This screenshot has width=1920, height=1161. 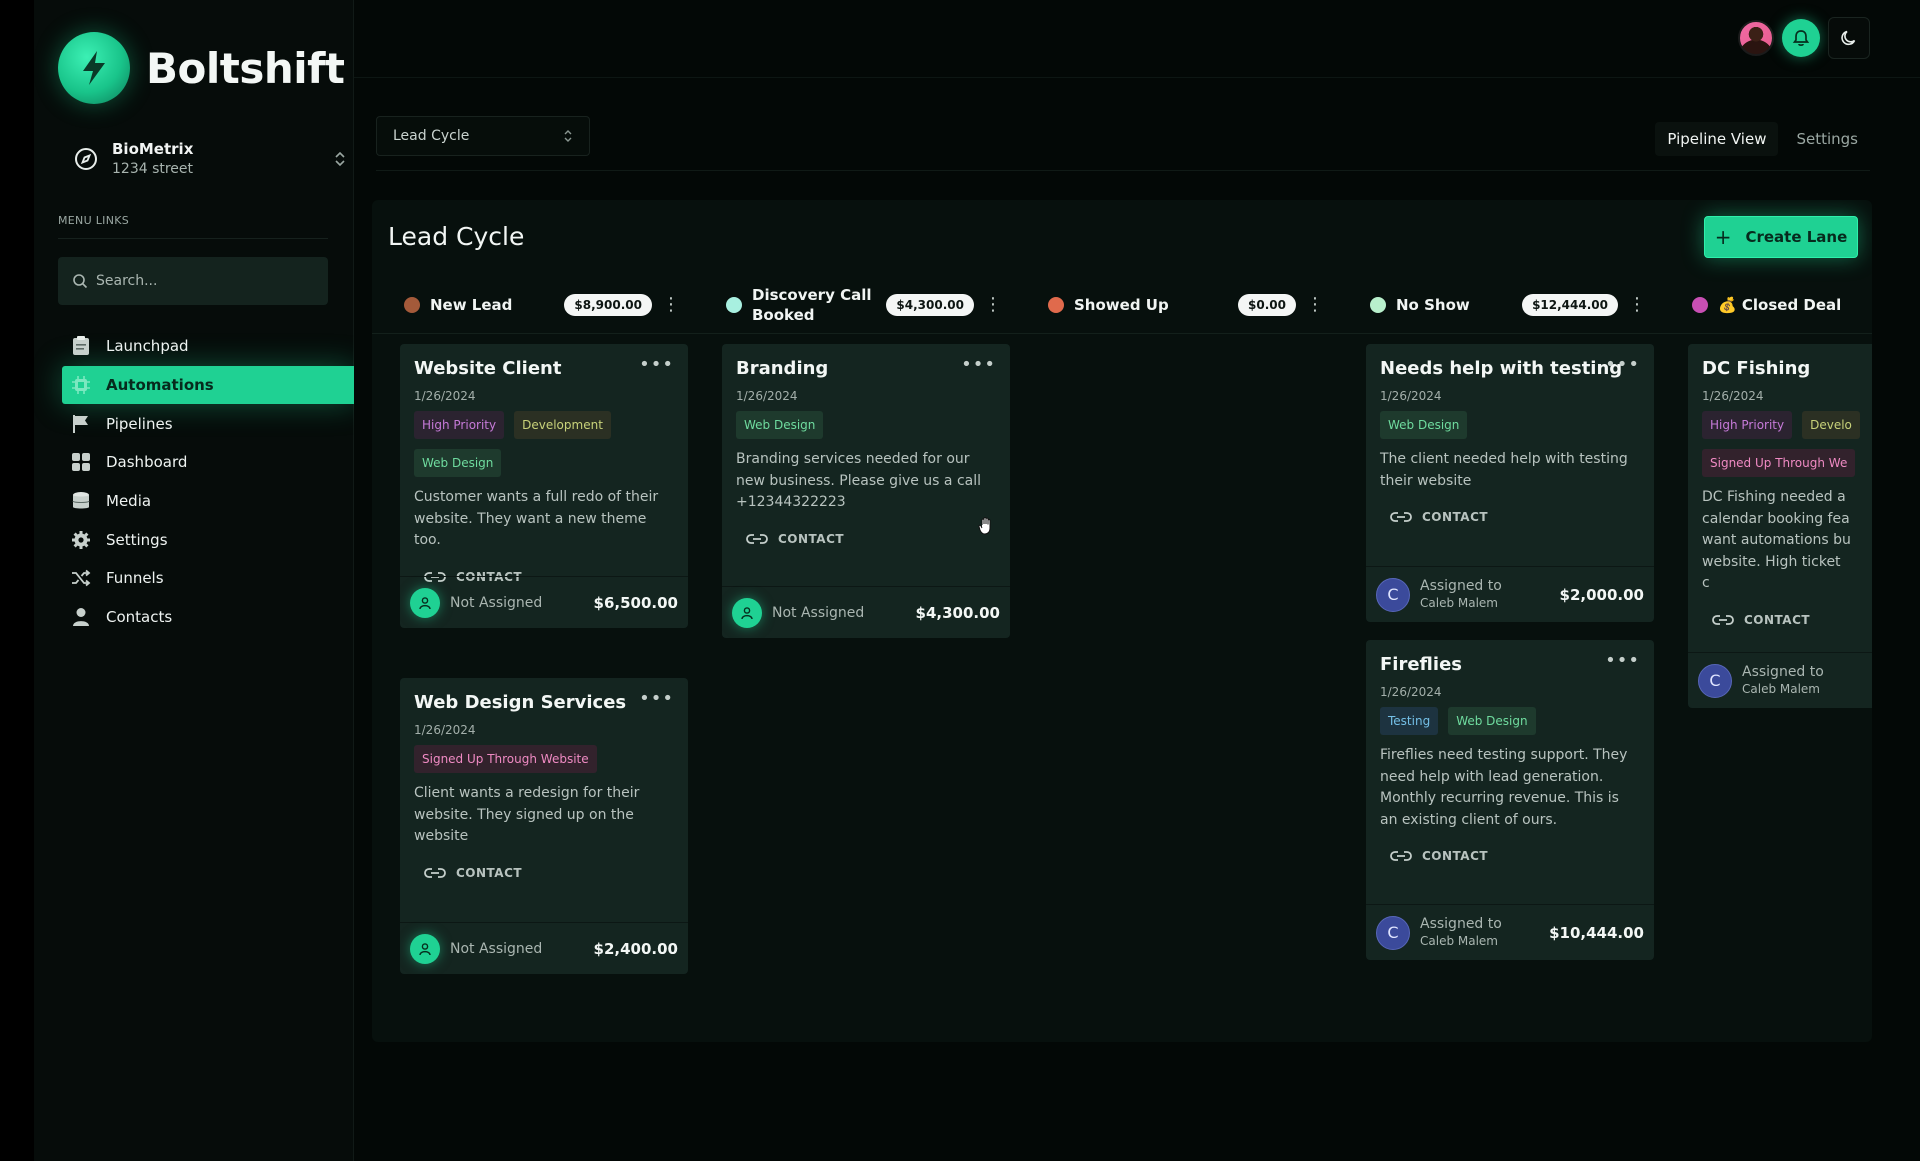 What do you see at coordinates (1433, 305) in the screenshot?
I see `lane-name: No Show` at bounding box center [1433, 305].